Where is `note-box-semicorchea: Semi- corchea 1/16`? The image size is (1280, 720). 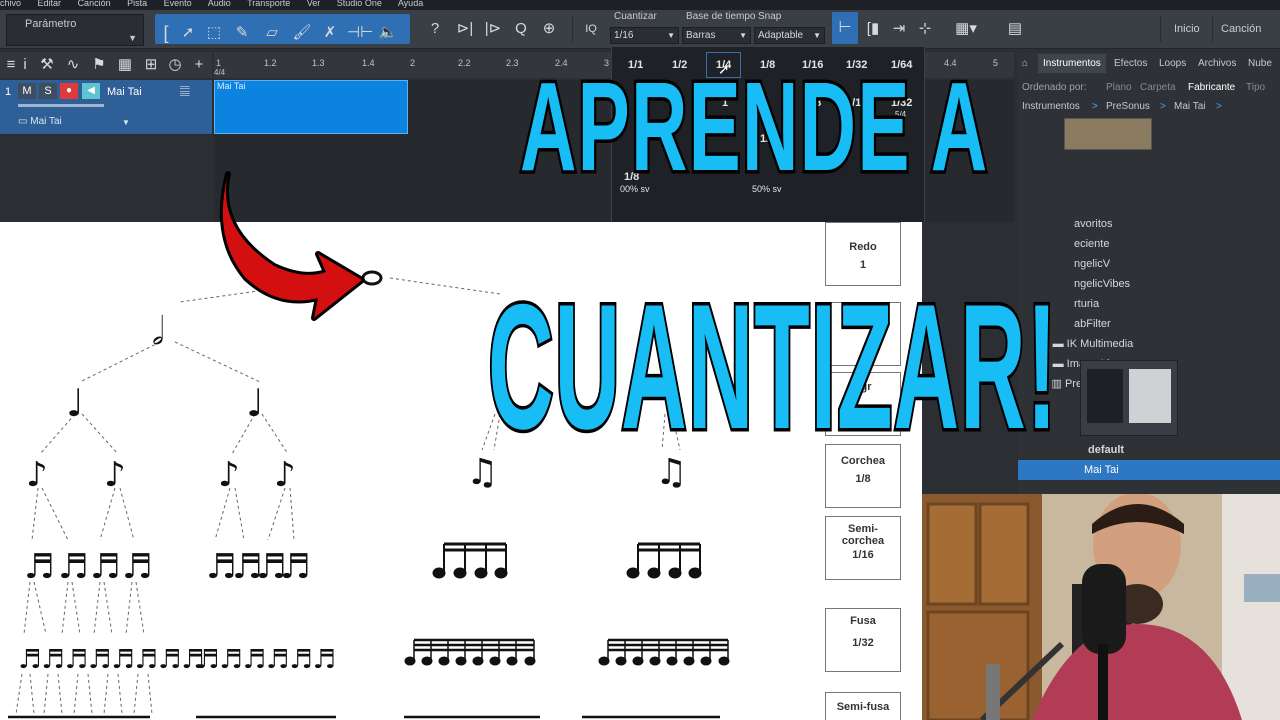 note-box-semicorchea: Semi- corchea 1/16 is located at coordinates (863, 548).